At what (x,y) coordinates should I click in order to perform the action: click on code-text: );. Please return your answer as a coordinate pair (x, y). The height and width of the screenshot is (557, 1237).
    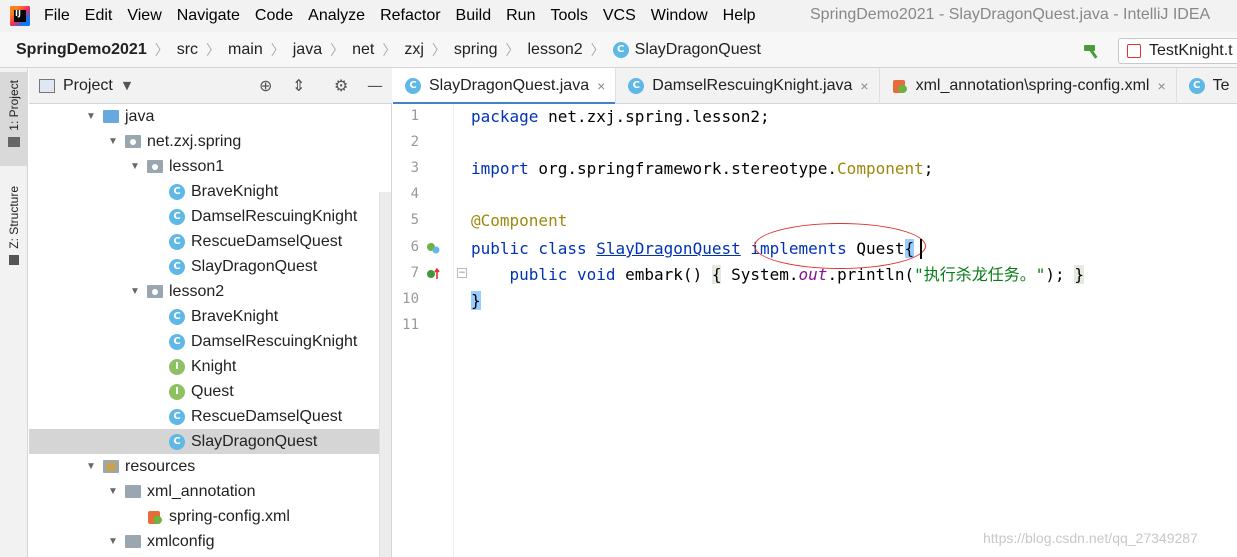
    Looking at the image, I should click on (1060, 274).